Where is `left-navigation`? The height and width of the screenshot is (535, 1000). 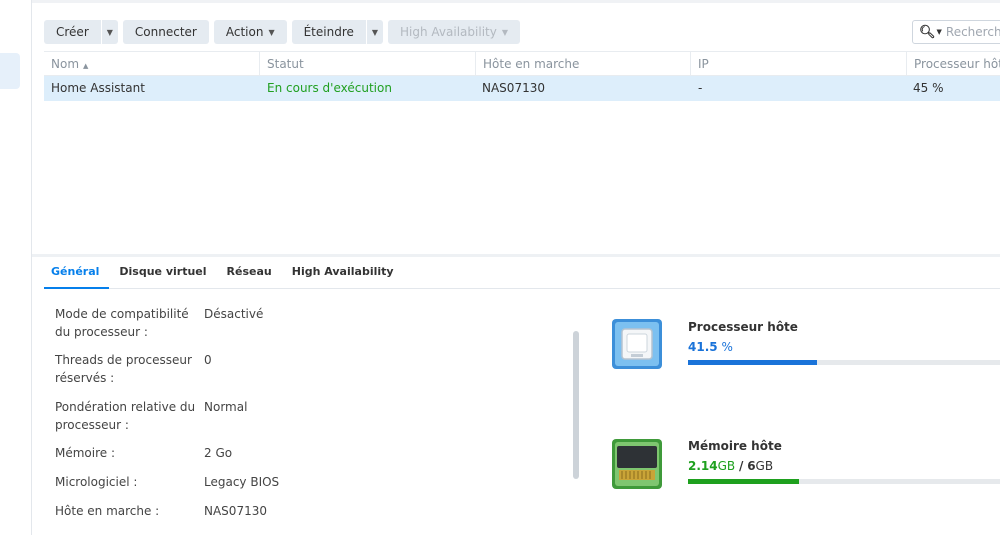
left-navigation is located at coordinates (16, 267).